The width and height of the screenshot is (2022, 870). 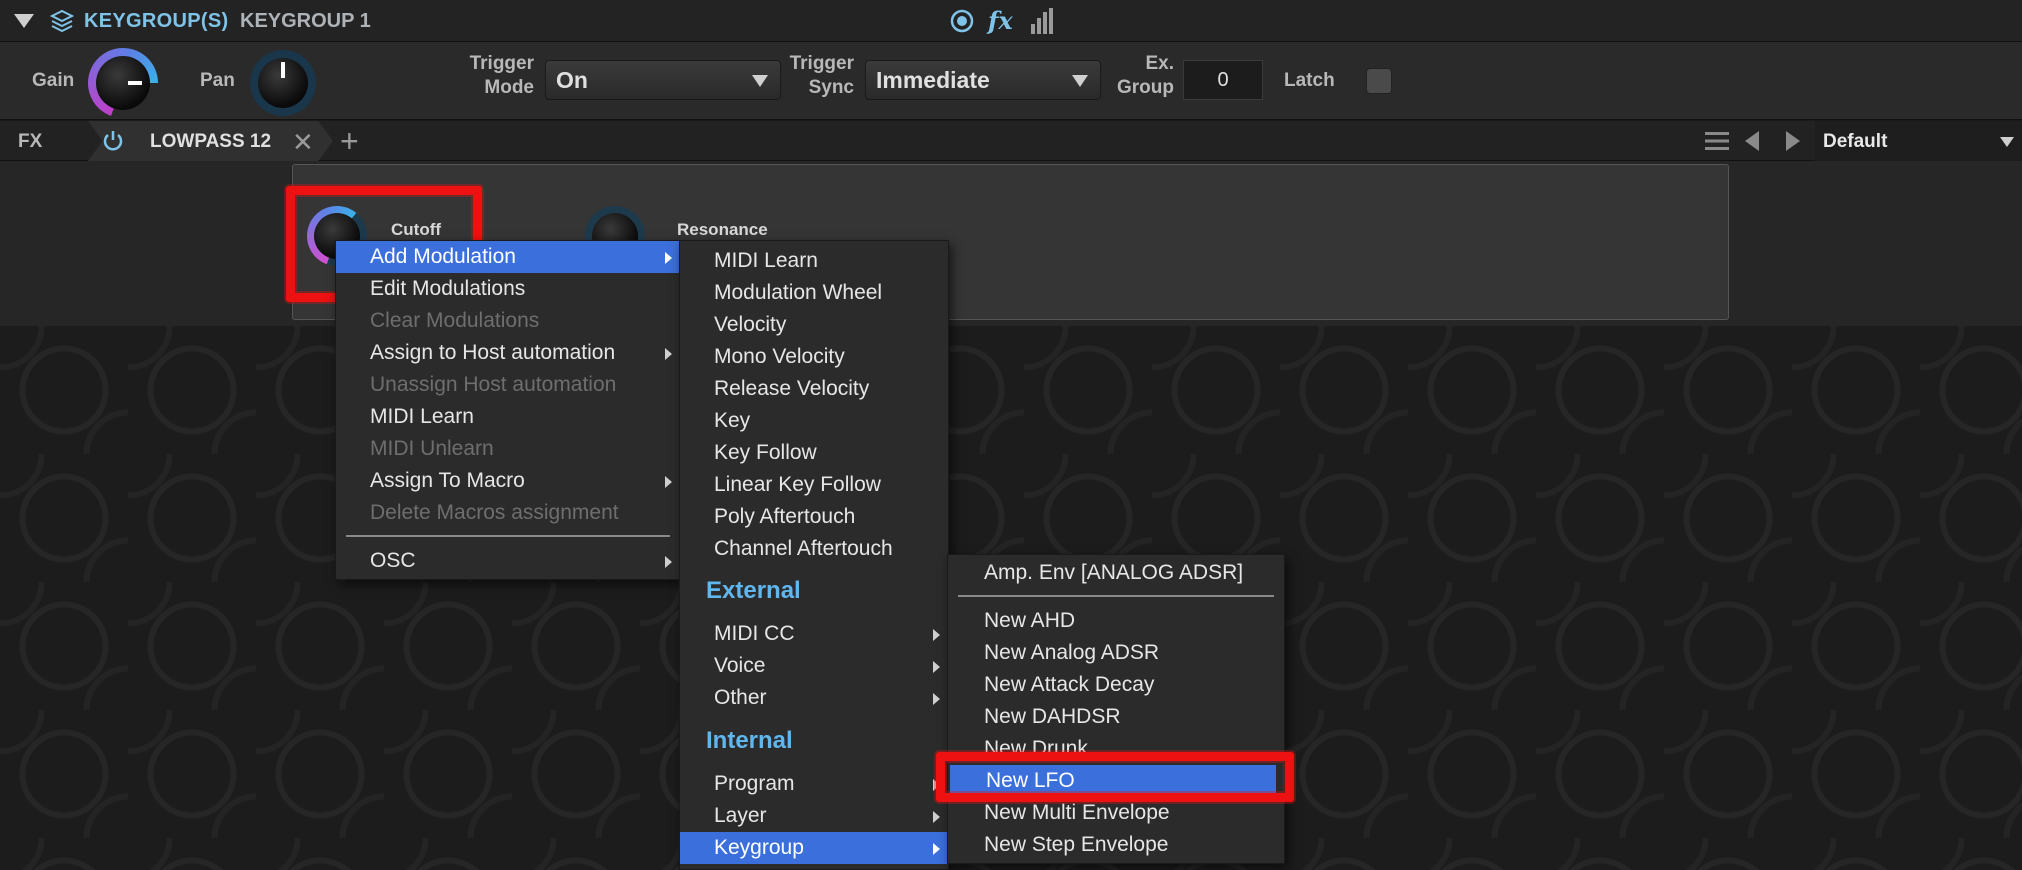 What do you see at coordinates (494, 512) in the screenshot?
I see `menu-item-delete-macros-assignment: Delete Macros assignment` at bounding box center [494, 512].